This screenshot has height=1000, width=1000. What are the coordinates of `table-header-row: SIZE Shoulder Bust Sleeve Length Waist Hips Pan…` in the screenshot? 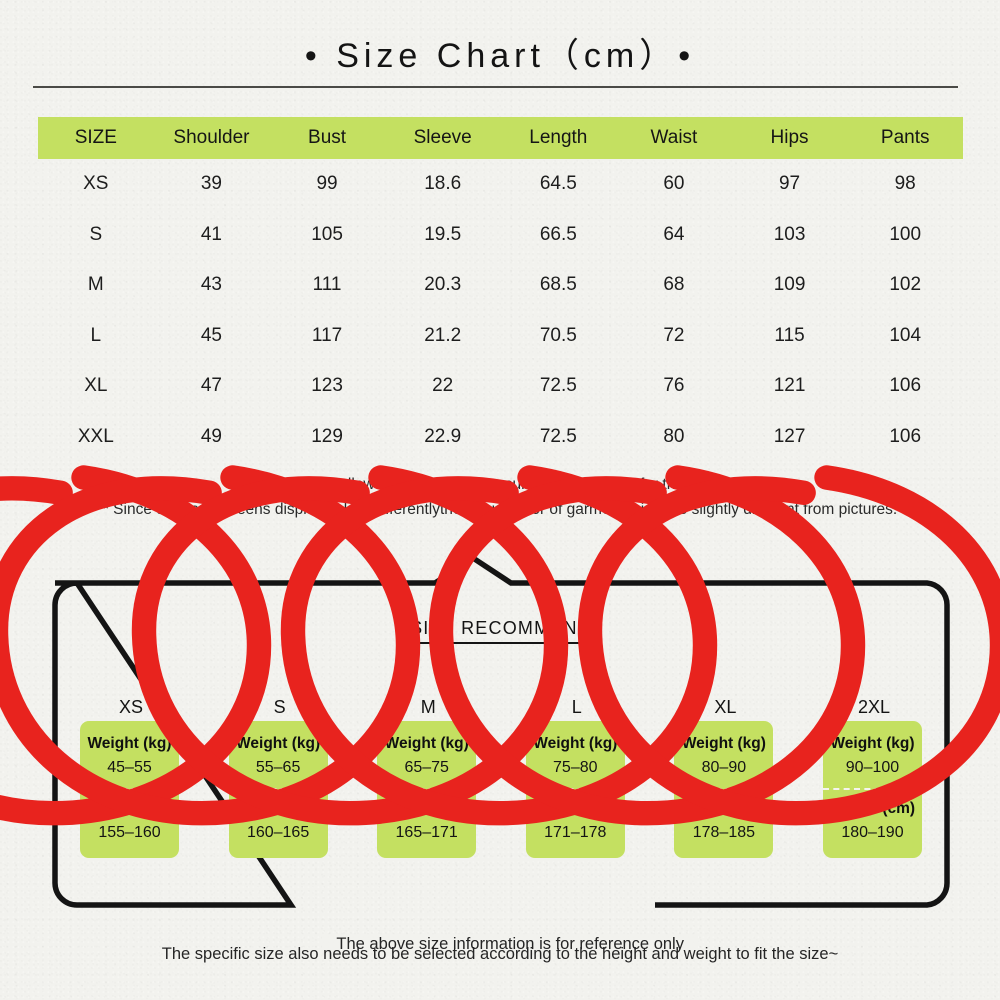 It's located at (500, 138).